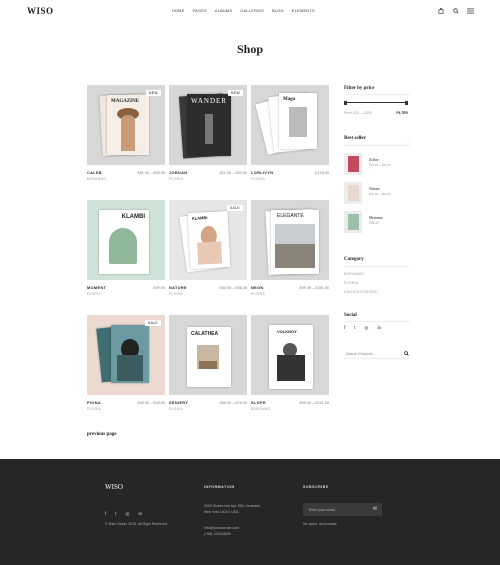 This screenshot has height=565, width=500. Describe the element at coordinates (320, 524) in the screenshot. I see `no-spam-note: No spam, we promise` at that location.